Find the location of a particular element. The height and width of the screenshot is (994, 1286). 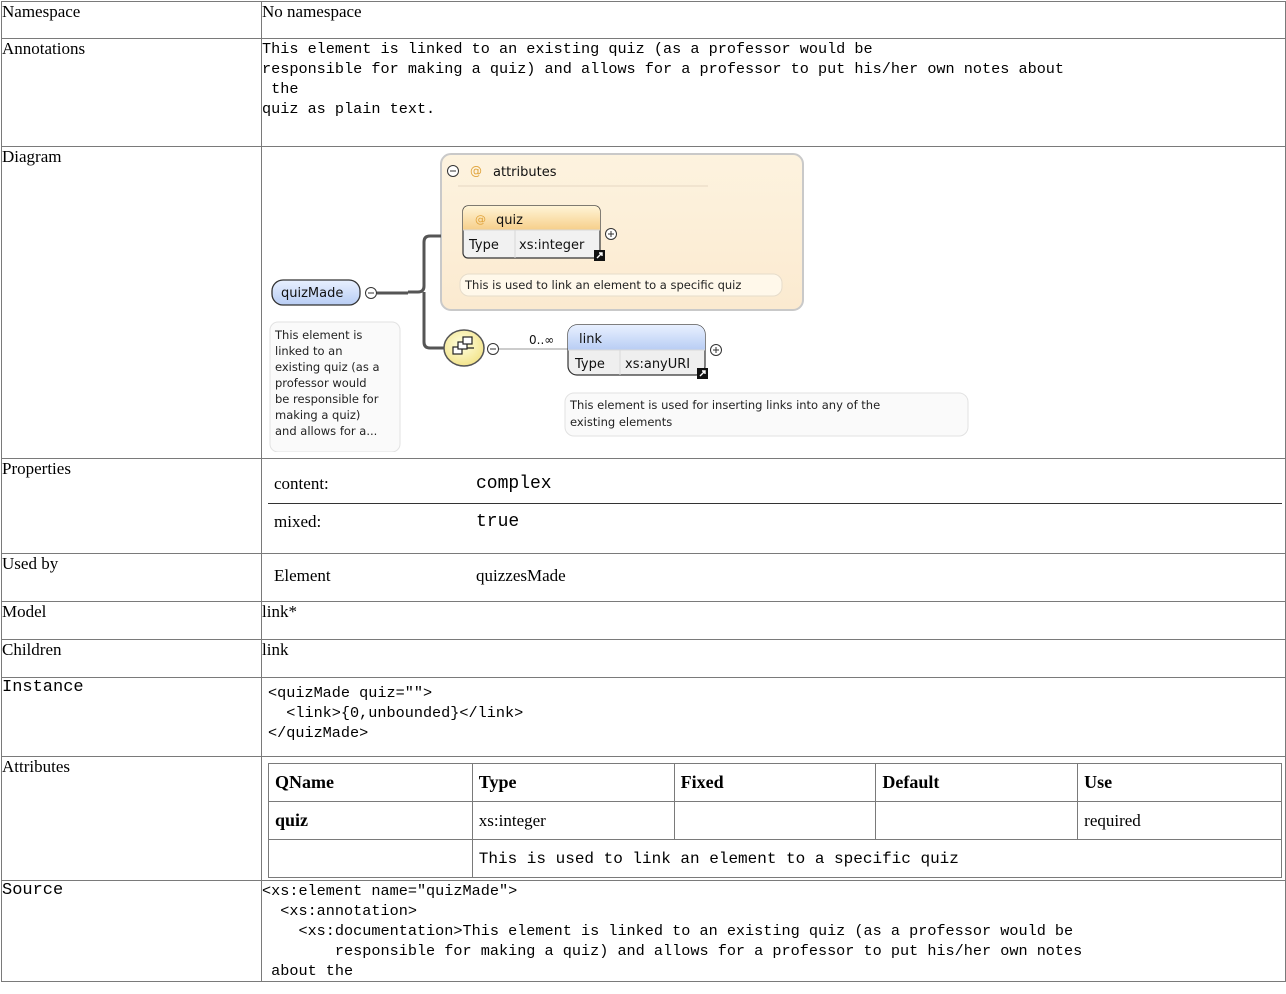

col-header-default: Default is located at coordinates (977, 782).